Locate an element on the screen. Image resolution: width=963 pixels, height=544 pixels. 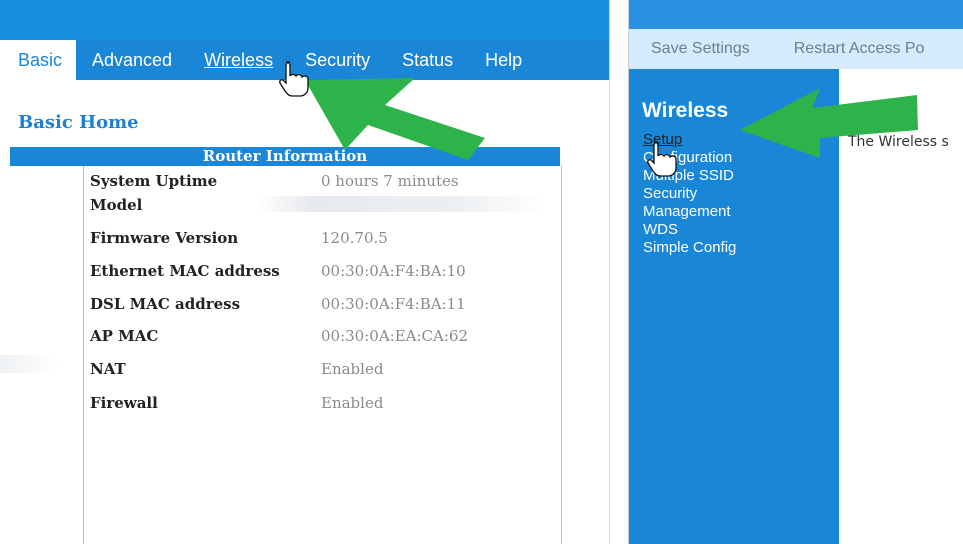
tab-advanced: Advanced is located at coordinates (132, 60).